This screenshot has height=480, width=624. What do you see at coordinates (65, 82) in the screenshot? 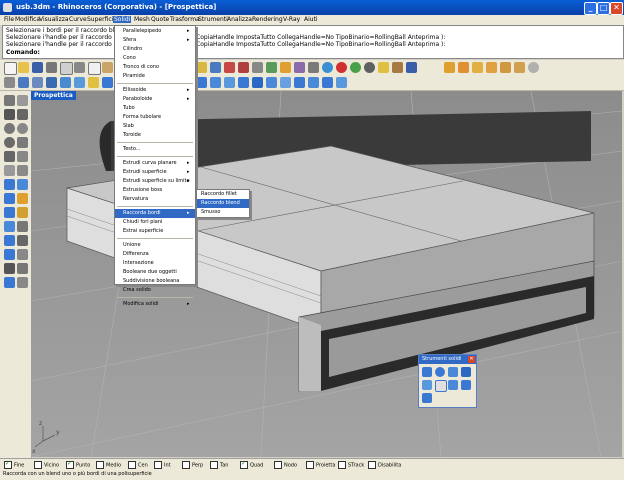
I see `zoom-extents-icon` at bounding box center [65, 82].